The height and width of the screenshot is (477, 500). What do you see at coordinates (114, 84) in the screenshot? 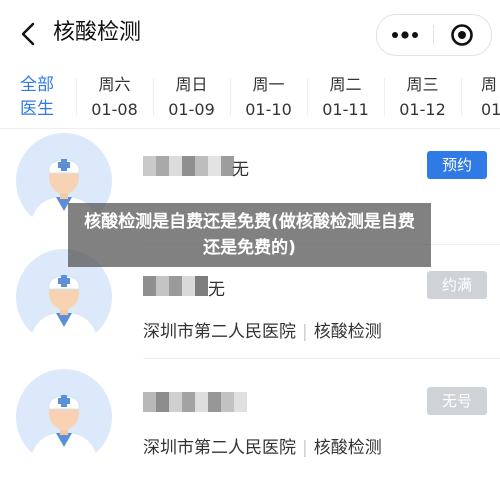
I see `date-weekday: 周六` at bounding box center [114, 84].